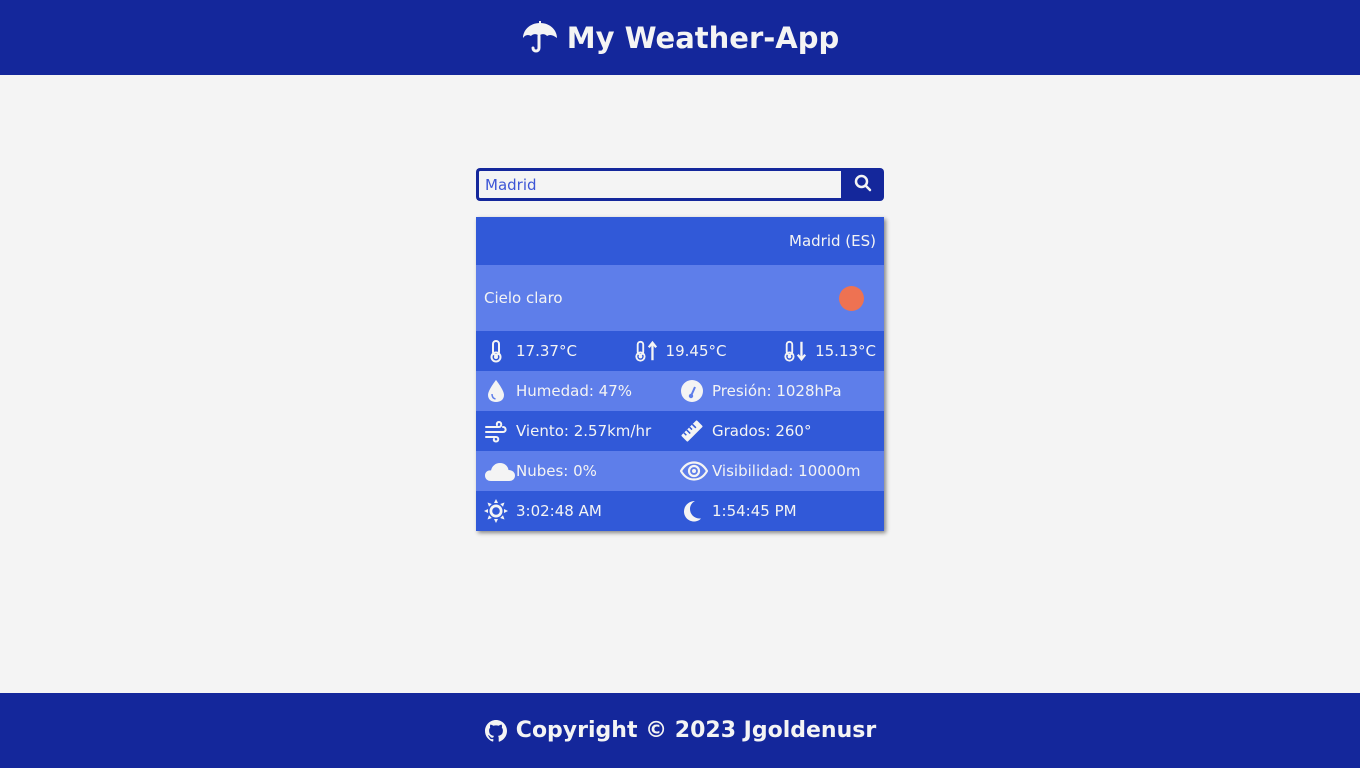 Image resolution: width=1360 pixels, height=768 pixels. I want to click on clouds-visibility-row: Nubes: 0% Visibilidad: 10000m, so click(680, 471).